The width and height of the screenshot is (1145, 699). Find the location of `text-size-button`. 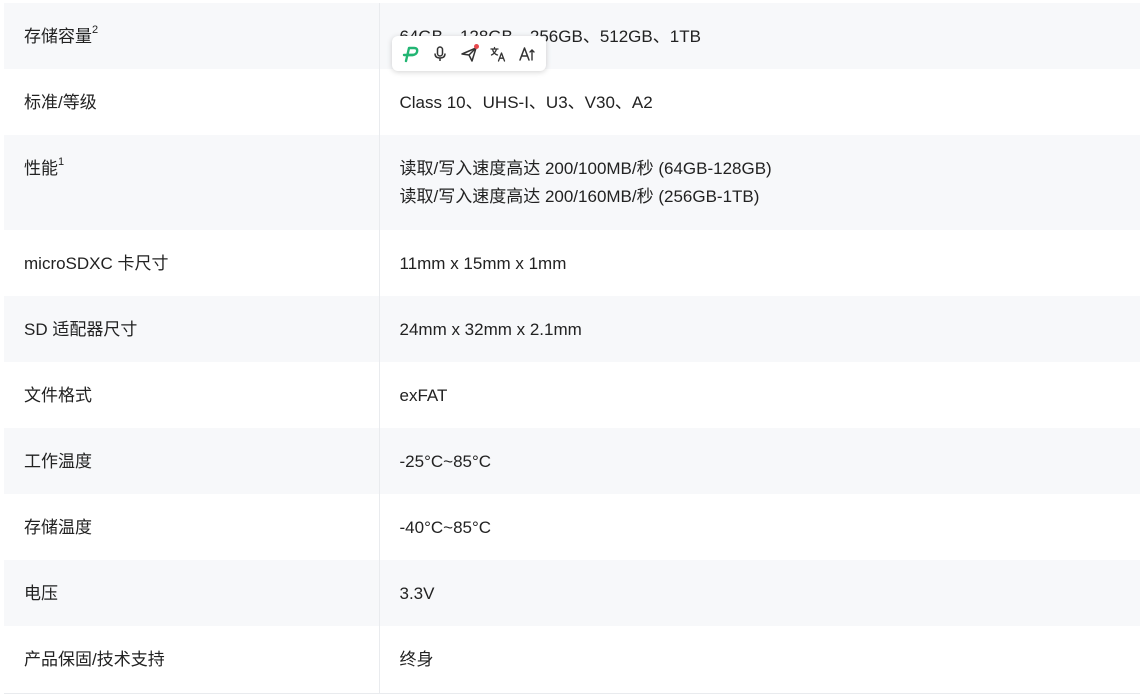

text-size-button is located at coordinates (527, 54).